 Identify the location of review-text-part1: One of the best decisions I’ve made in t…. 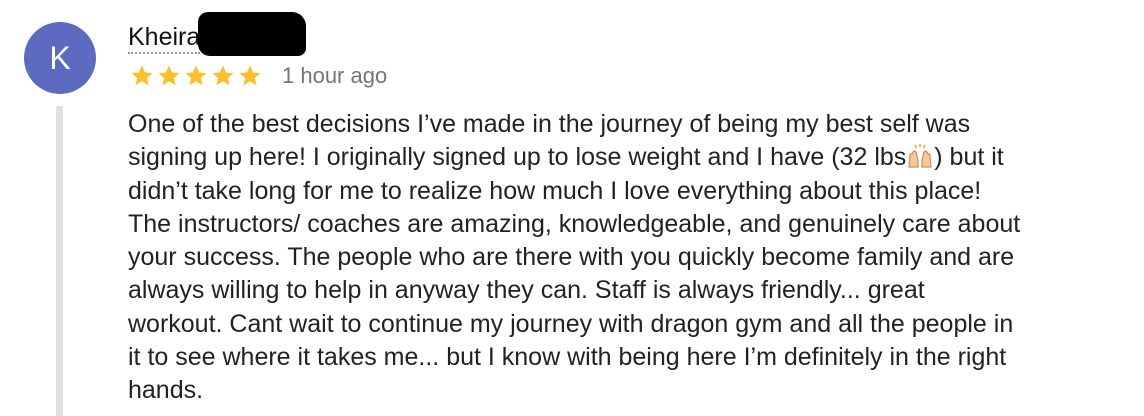
(549, 141).